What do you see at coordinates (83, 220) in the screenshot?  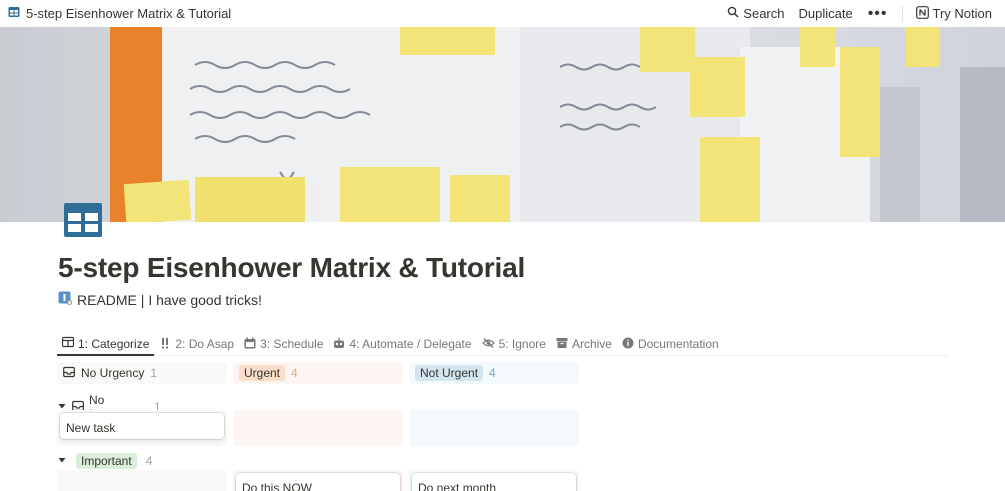 I see `page-table-icon` at bounding box center [83, 220].